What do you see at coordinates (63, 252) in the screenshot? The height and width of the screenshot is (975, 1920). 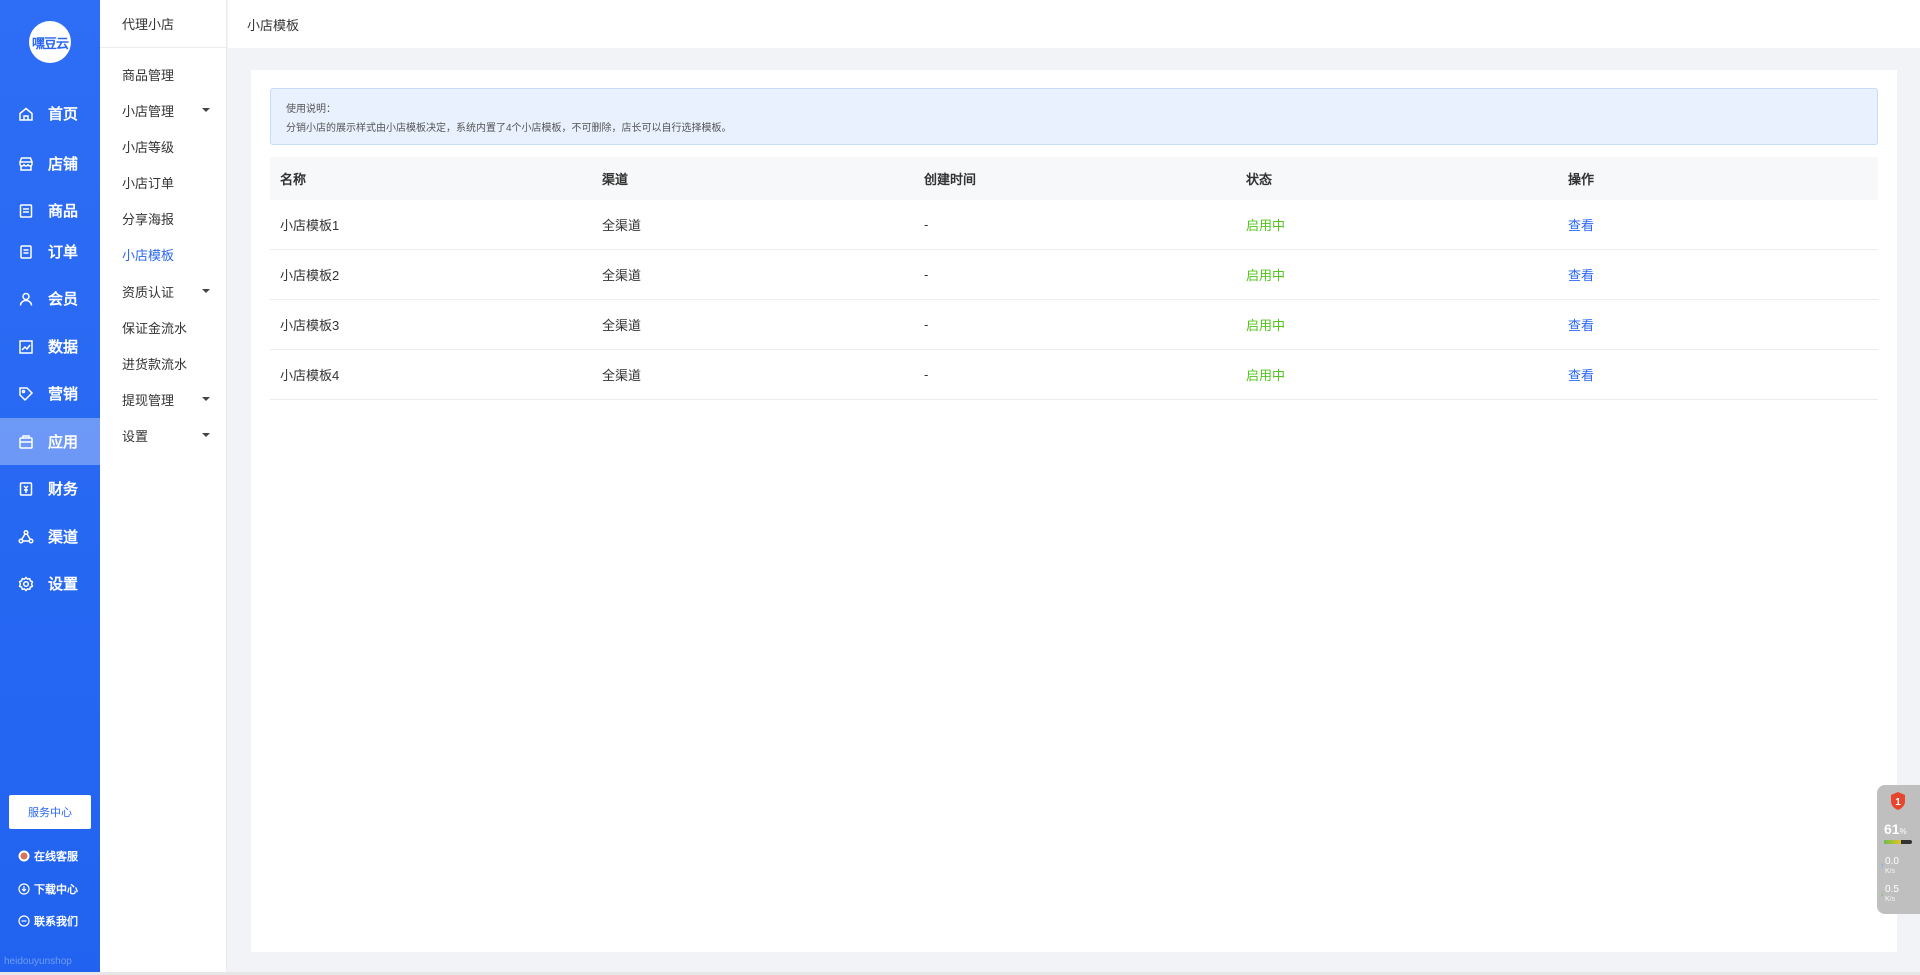 I see `nav-order-label: 订单` at bounding box center [63, 252].